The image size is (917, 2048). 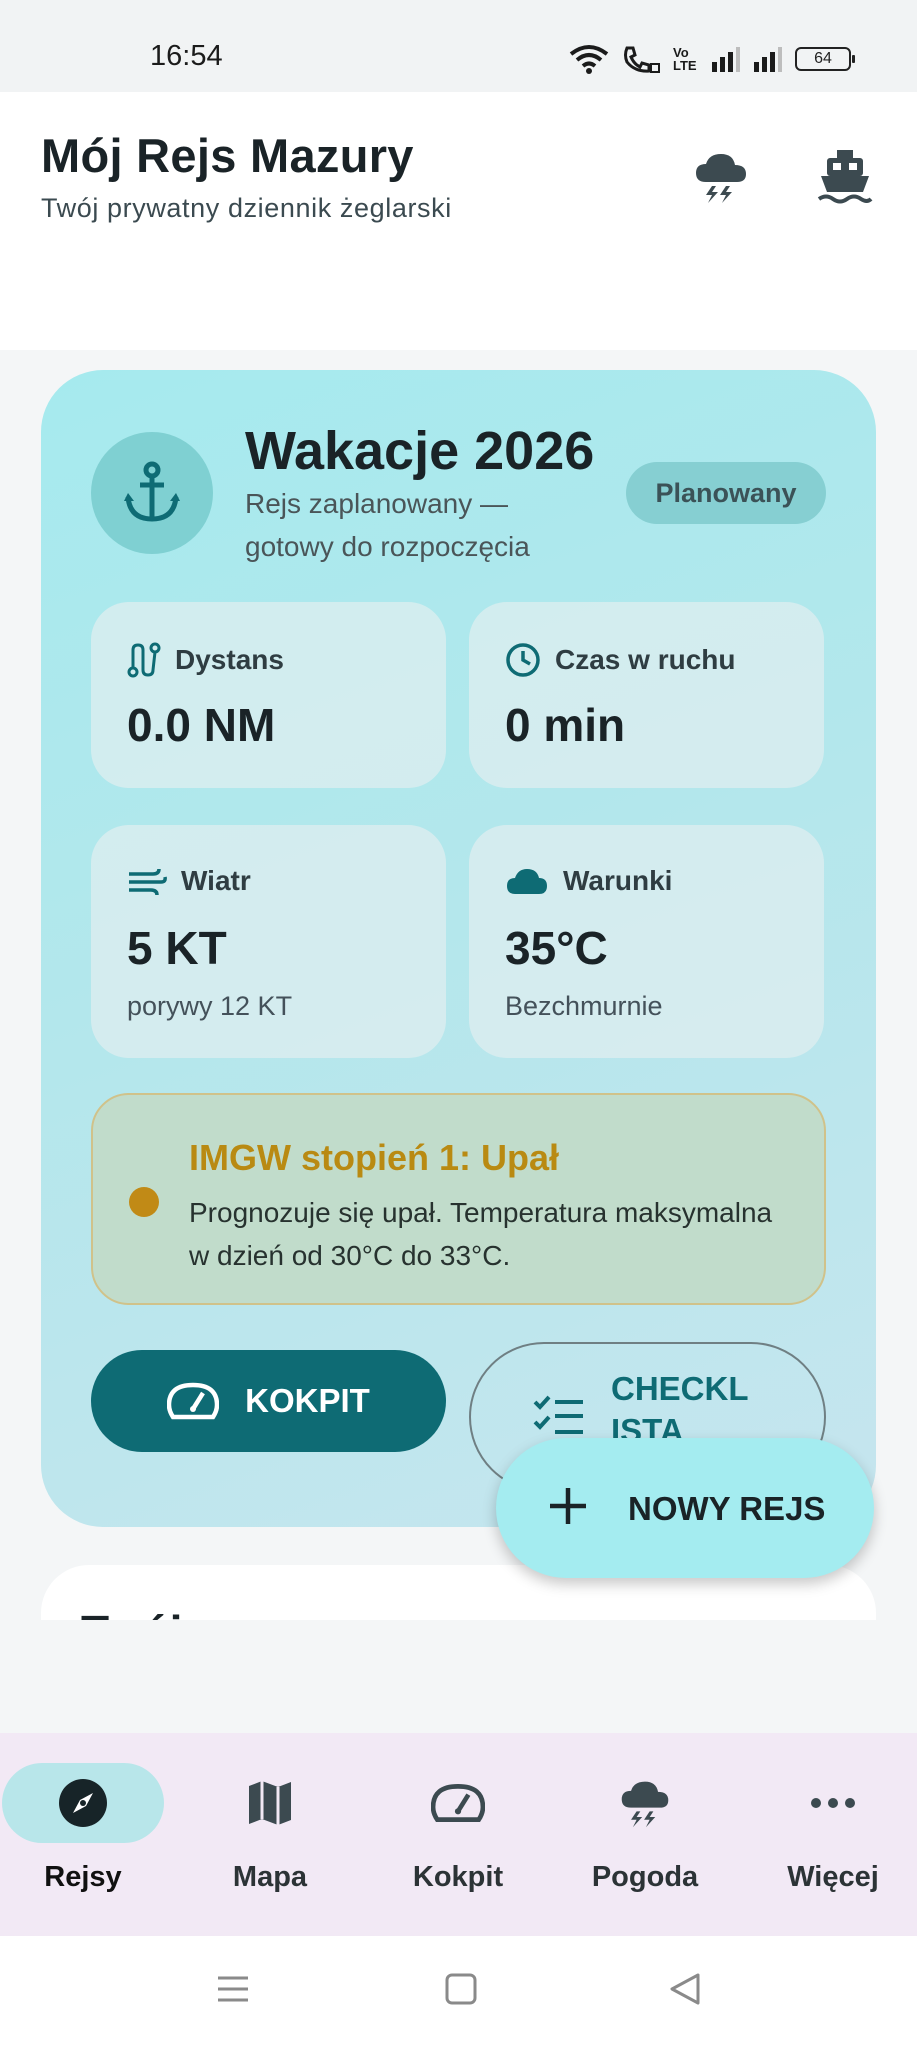 I want to click on trip-description: Rejs zaplanowany — gotowy do rozpoczęcia, so click(x=387, y=525).